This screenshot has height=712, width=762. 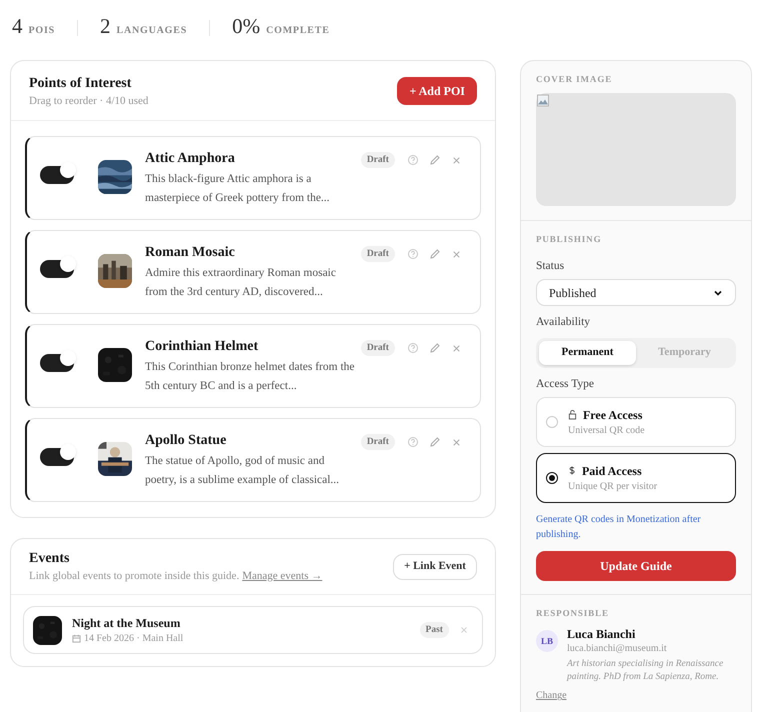 What do you see at coordinates (134, 639) in the screenshot?
I see `event-meta: 14 Feb 2026 · Main Hall` at bounding box center [134, 639].